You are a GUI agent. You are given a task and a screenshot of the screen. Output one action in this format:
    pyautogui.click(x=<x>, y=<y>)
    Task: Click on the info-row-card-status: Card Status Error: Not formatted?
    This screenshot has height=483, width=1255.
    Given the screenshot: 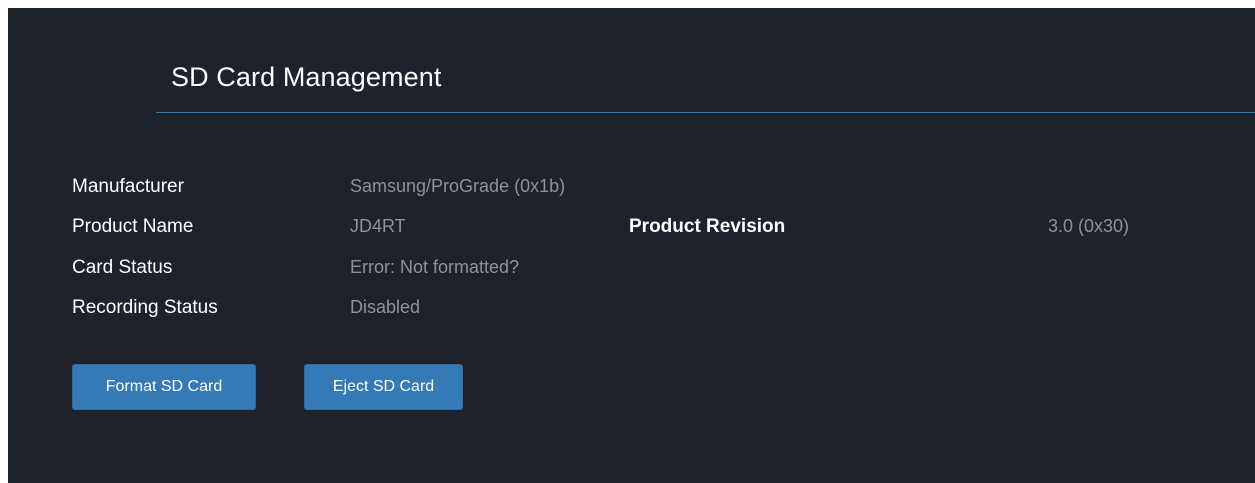 What is the action you would take?
    pyautogui.click(x=663, y=270)
    